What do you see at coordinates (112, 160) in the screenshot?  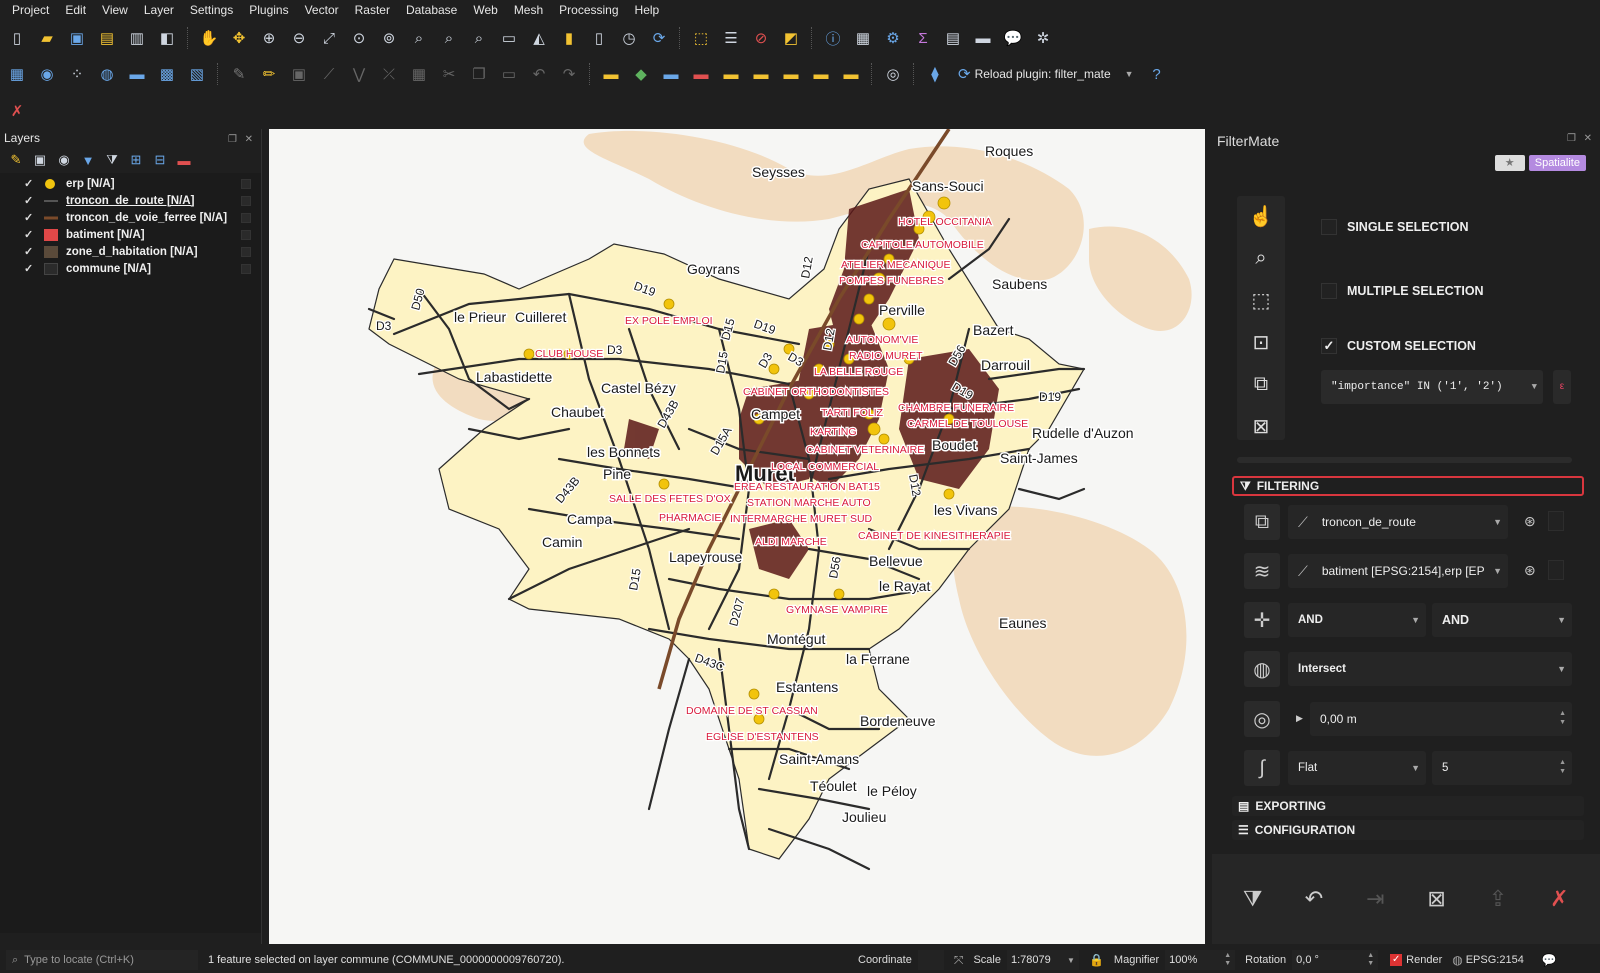 I see `filter-expression-icon: ⧩` at bounding box center [112, 160].